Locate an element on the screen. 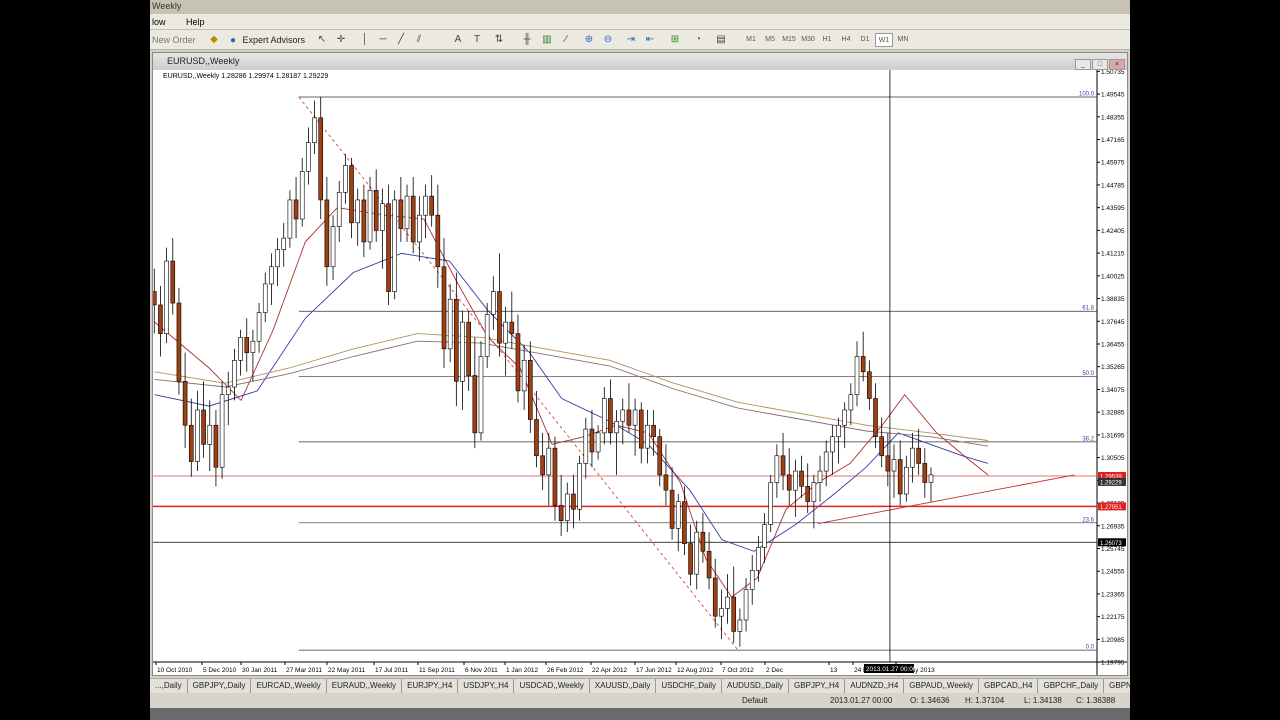  new-order-button: New Order is located at coordinates (174, 40).